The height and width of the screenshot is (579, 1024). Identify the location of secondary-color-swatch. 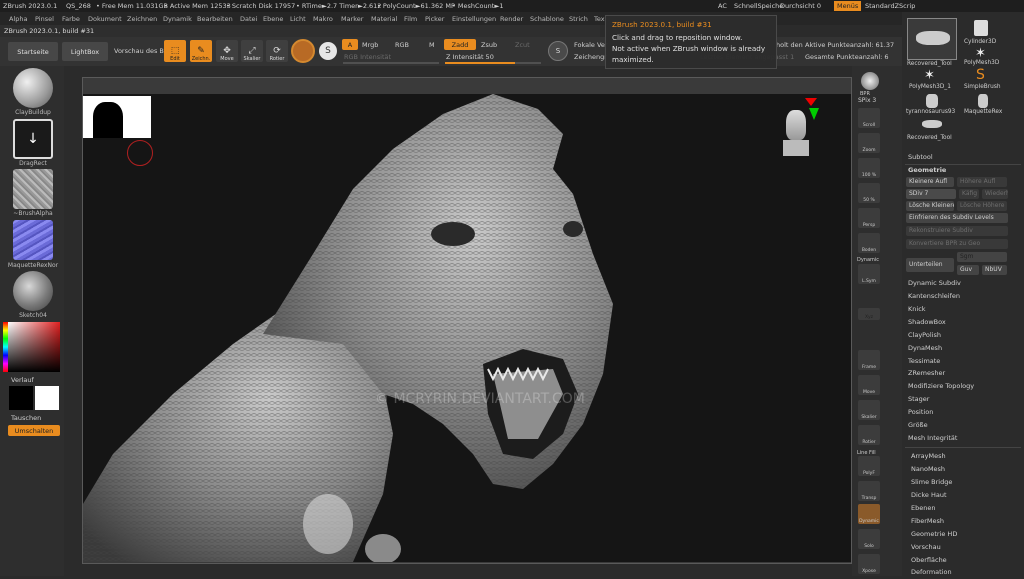
(47, 398).